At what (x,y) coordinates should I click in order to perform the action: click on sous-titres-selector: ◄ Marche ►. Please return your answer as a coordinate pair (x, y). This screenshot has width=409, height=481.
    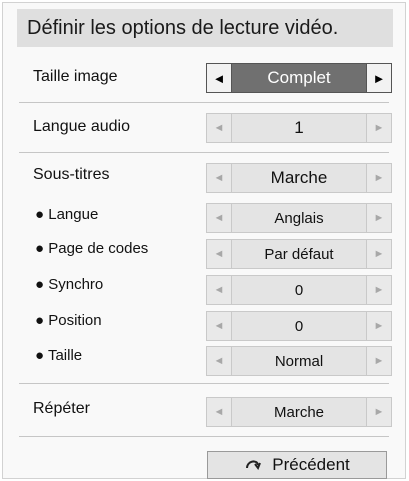
    Looking at the image, I should click on (299, 178).